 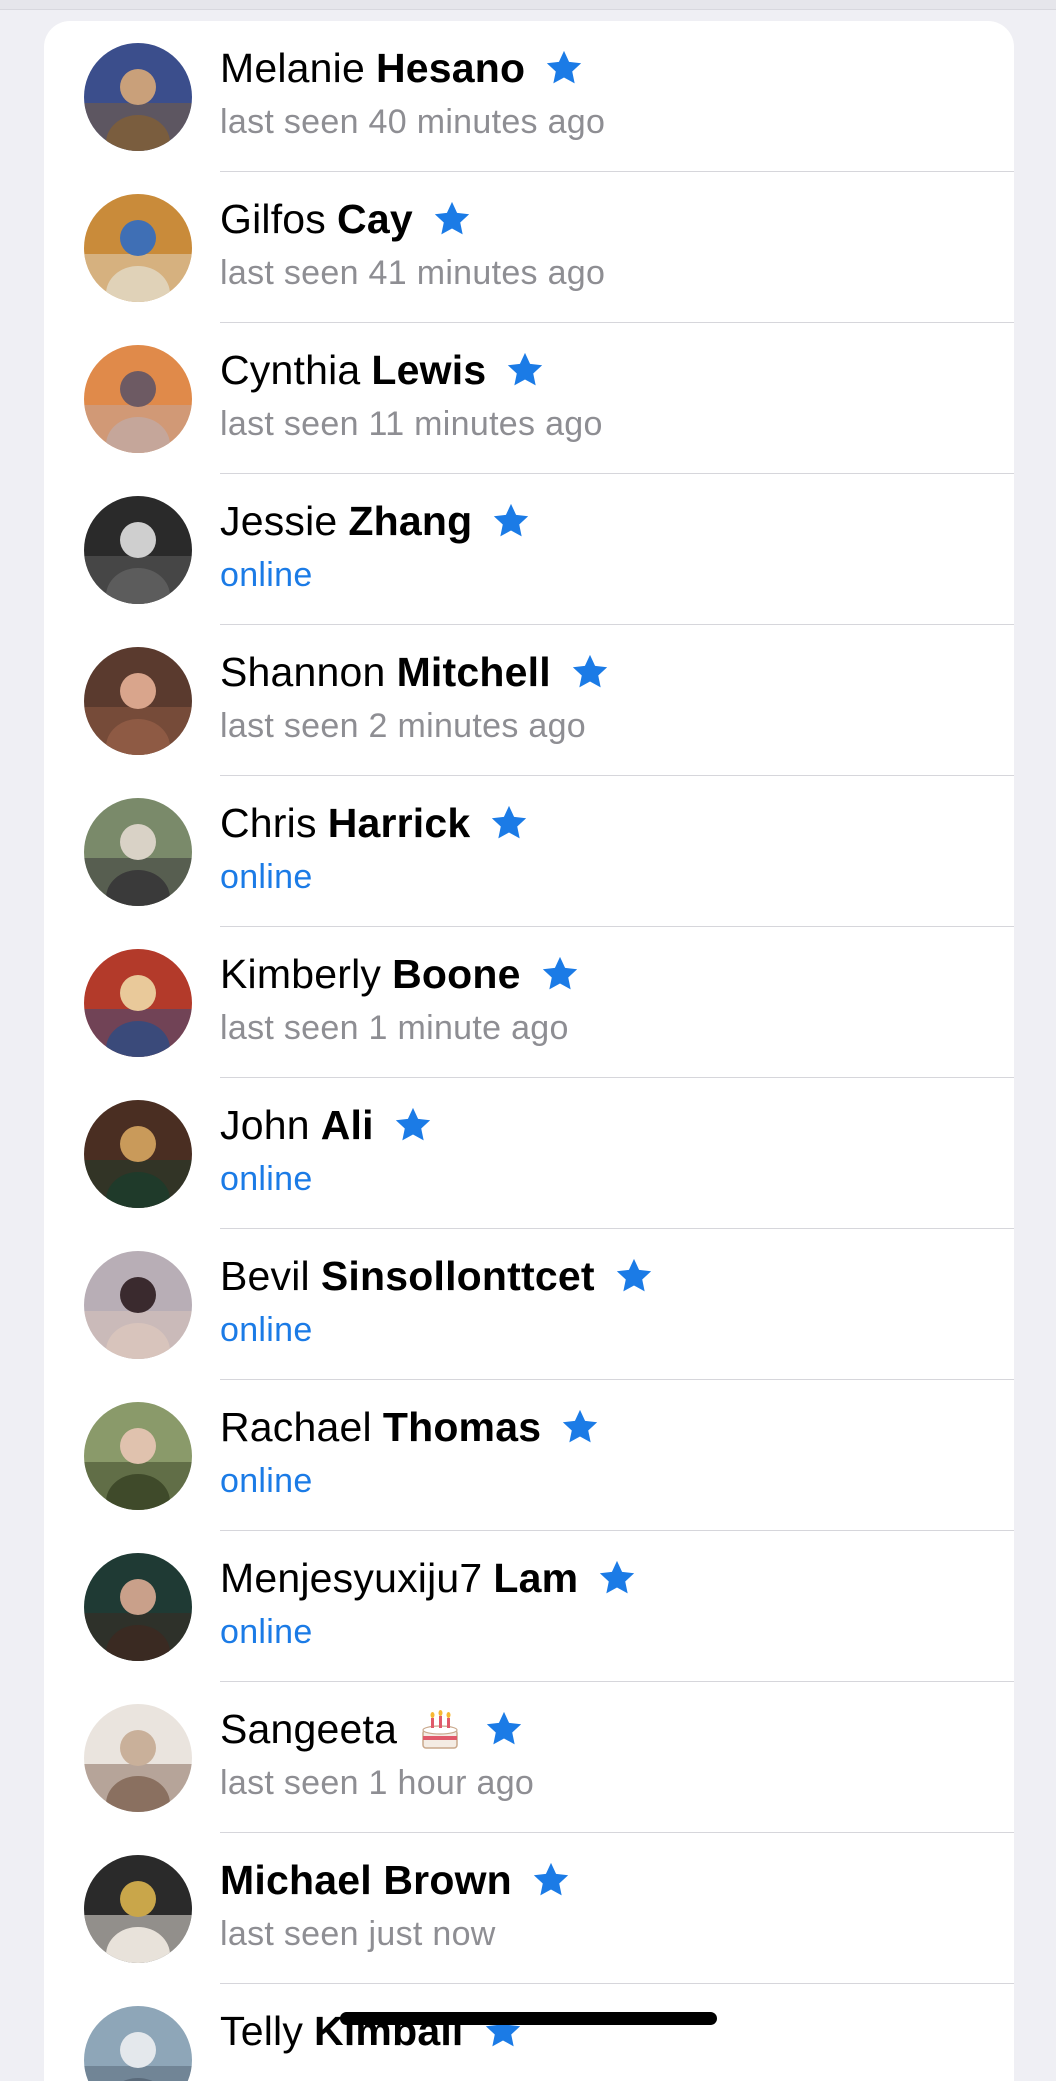 I want to click on contact-row: Menjesyuxiju7 Lam online, so click(x=529, y=1606).